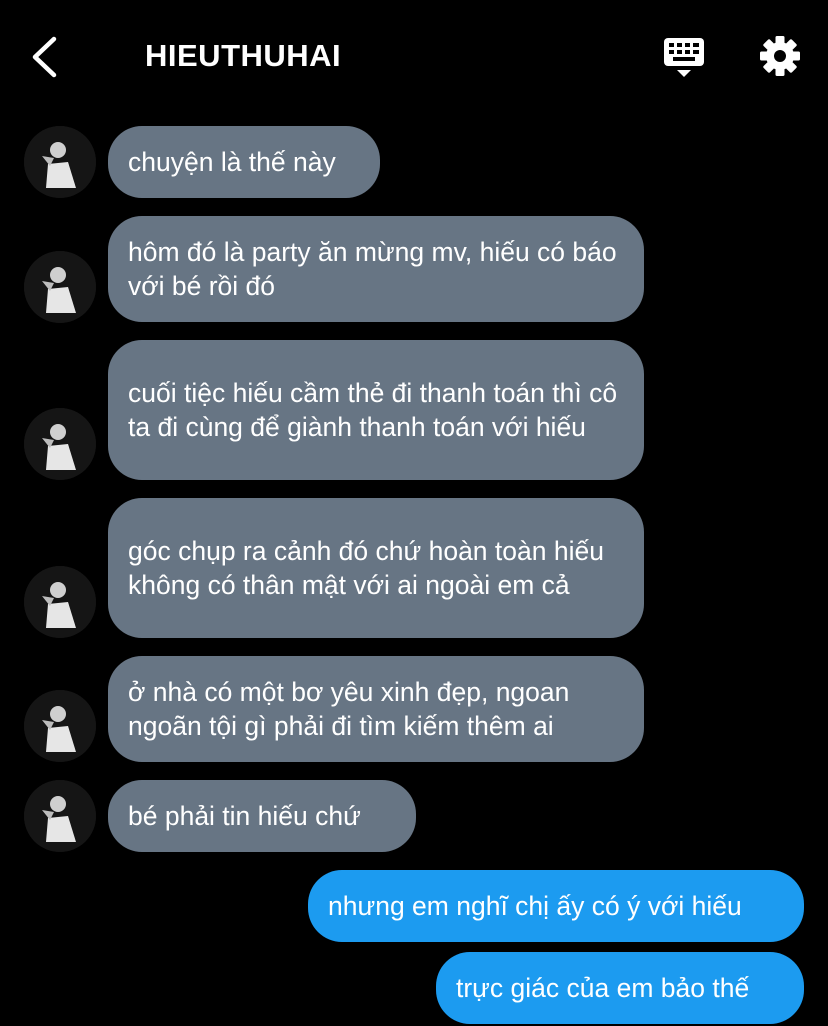 This screenshot has width=828, height=1026. Describe the element at coordinates (556, 906) in the screenshot. I see `outgoing-message-bubble: nhưng em nghĩ chị ấy có ý với hiếu` at that location.